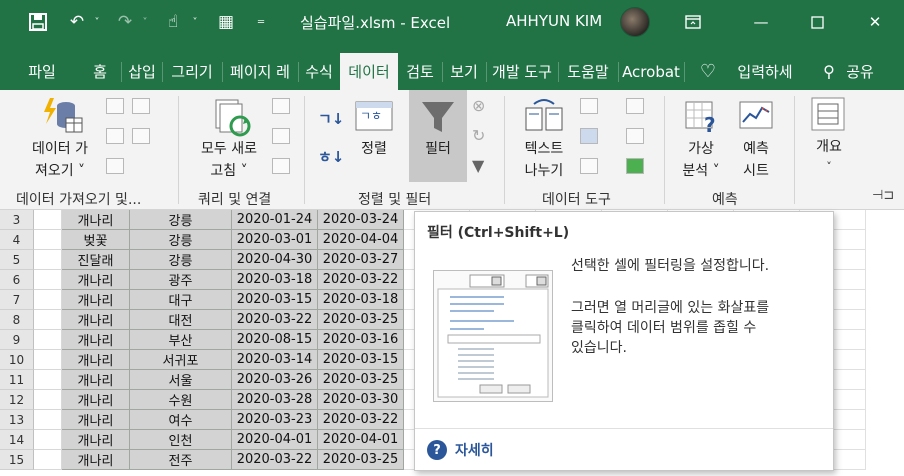 The width and height of the screenshot is (904, 476). I want to click on recent-sources-icon, so click(141, 106).